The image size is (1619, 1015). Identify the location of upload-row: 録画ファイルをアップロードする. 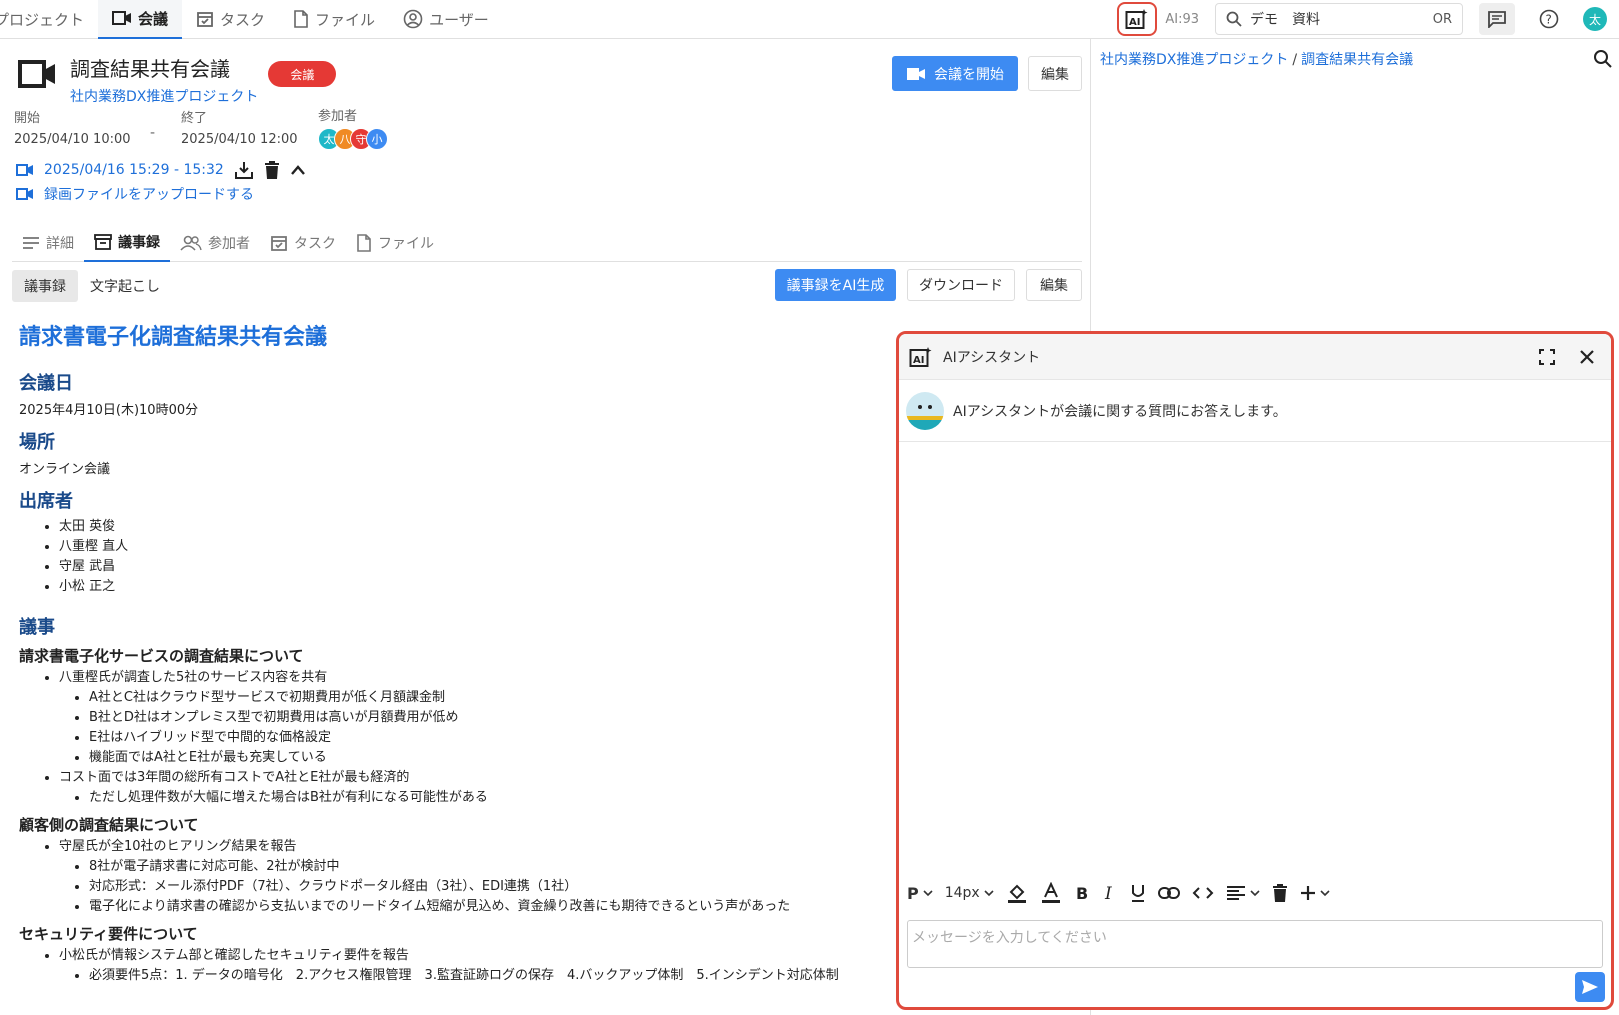
(135, 194).